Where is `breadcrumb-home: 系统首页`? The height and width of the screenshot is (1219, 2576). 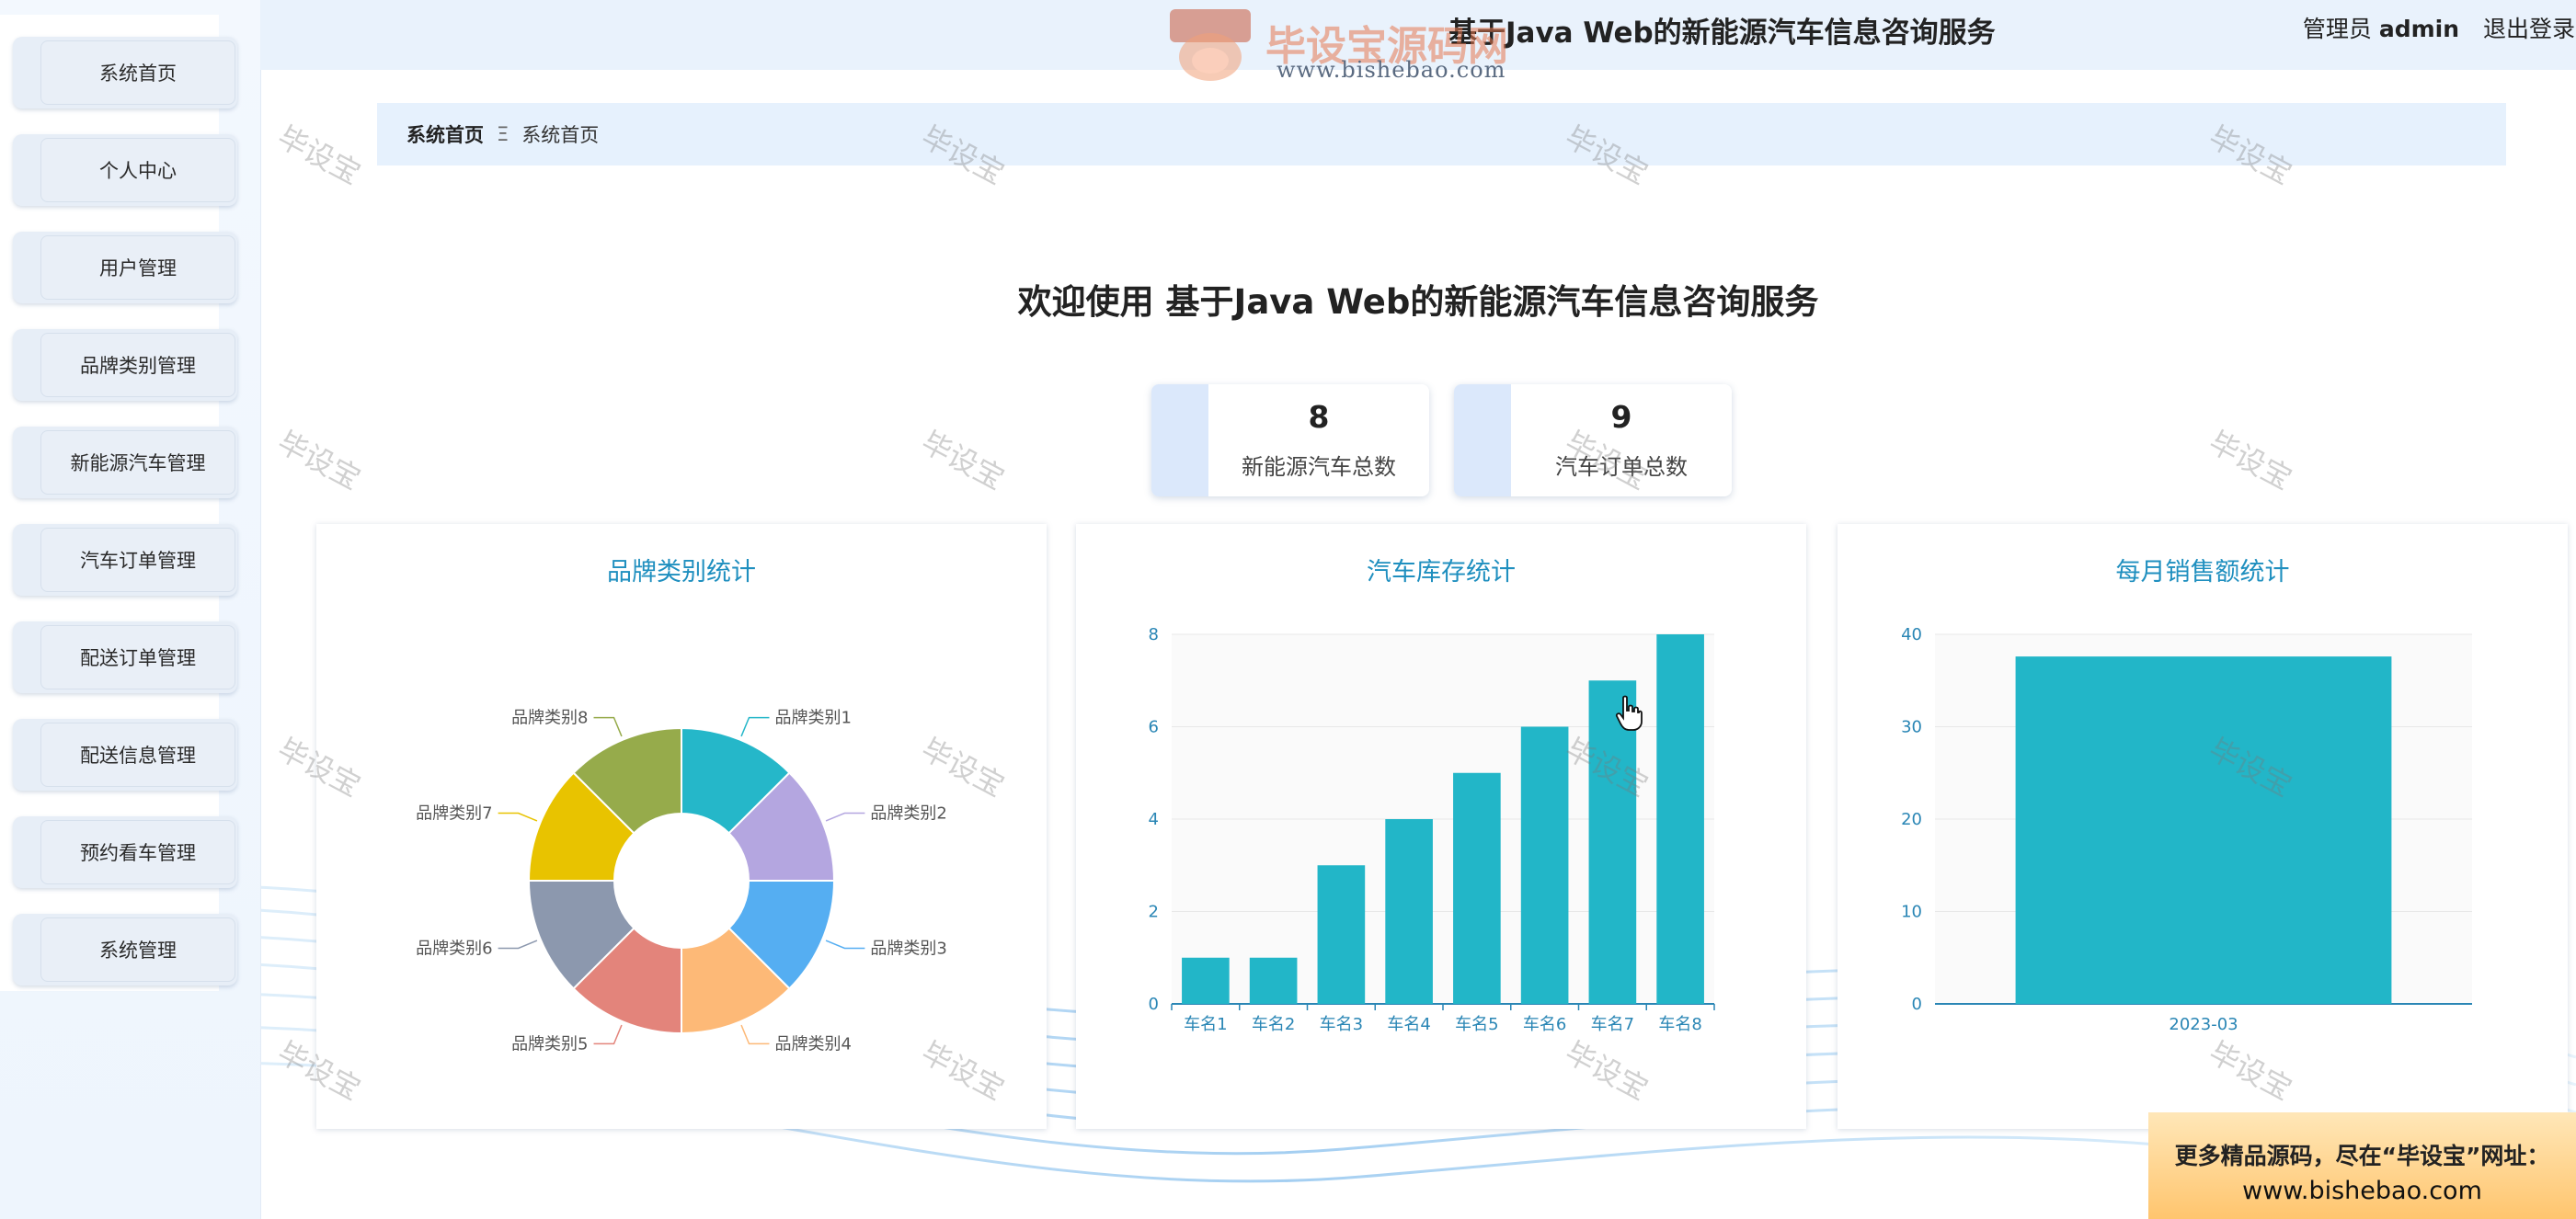 breadcrumb-home: 系统首页 is located at coordinates (445, 134).